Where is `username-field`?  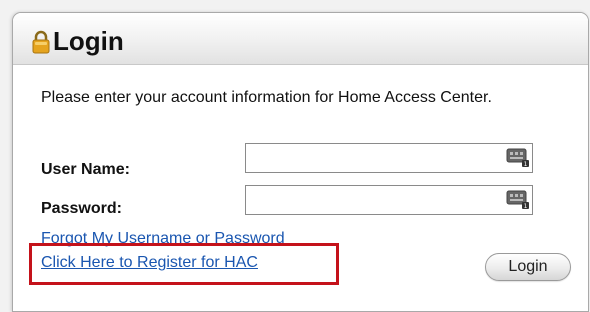
username-field is located at coordinates (372, 157).